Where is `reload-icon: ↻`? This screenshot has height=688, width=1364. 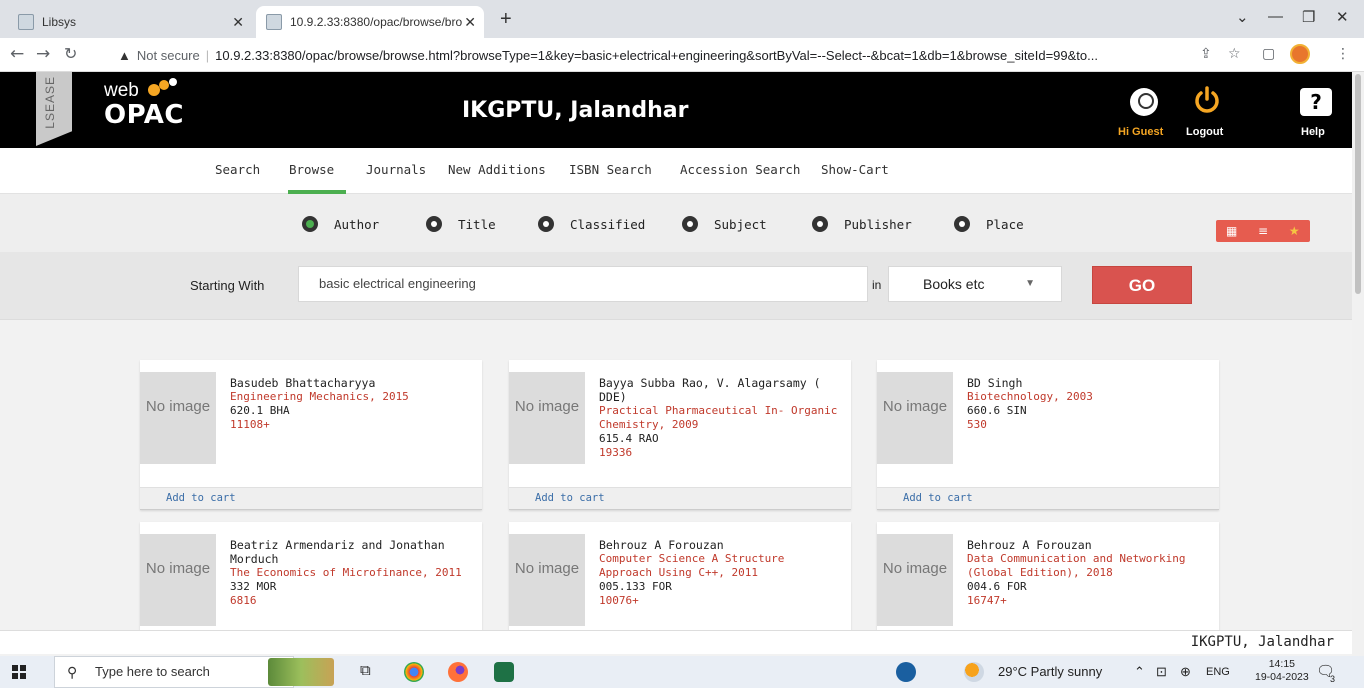 reload-icon: ↻ is located at coordinates (70, 53).